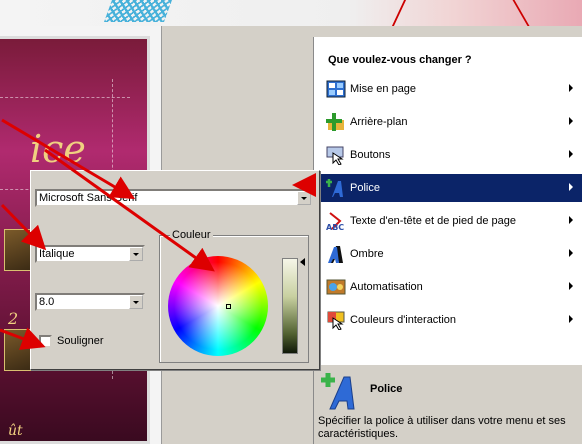 The height and width of the screenshot is (444, 582). I want to click on color-group: Couleur, so click(234, 296).